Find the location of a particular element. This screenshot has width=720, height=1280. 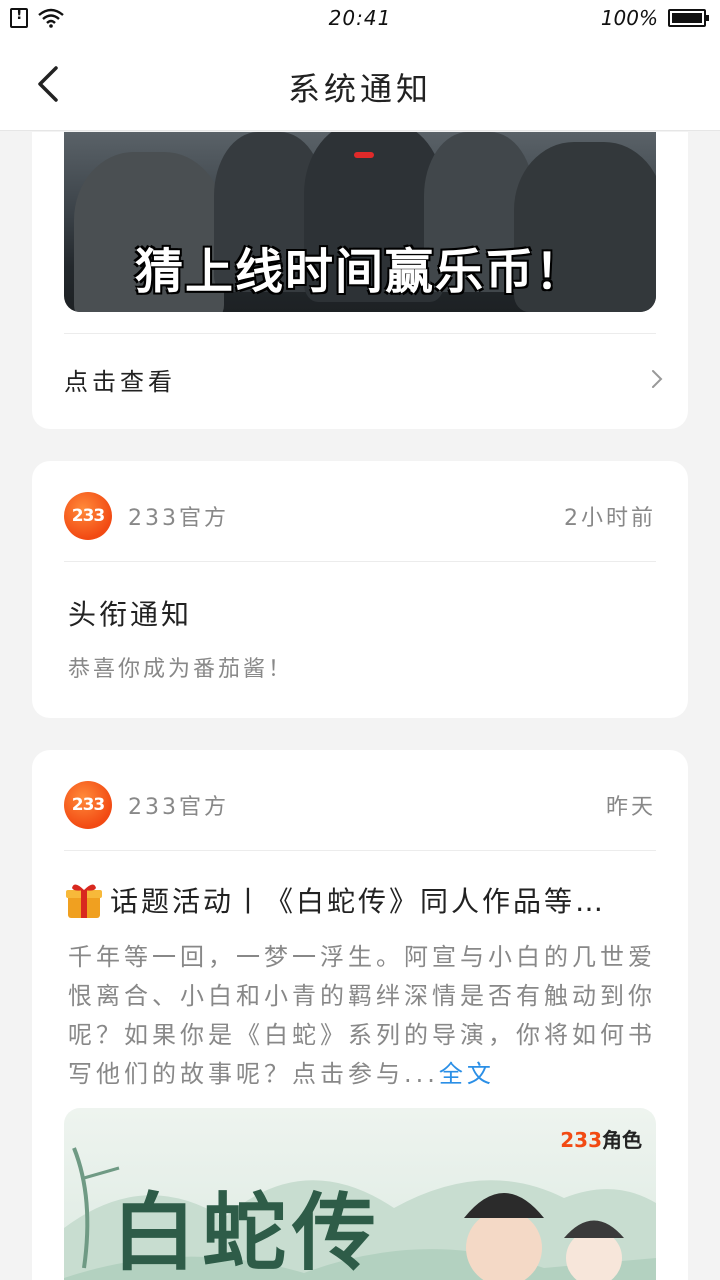

banner-caption: 猜上线时间赢乐币！ is located at coordinates (359, 272).